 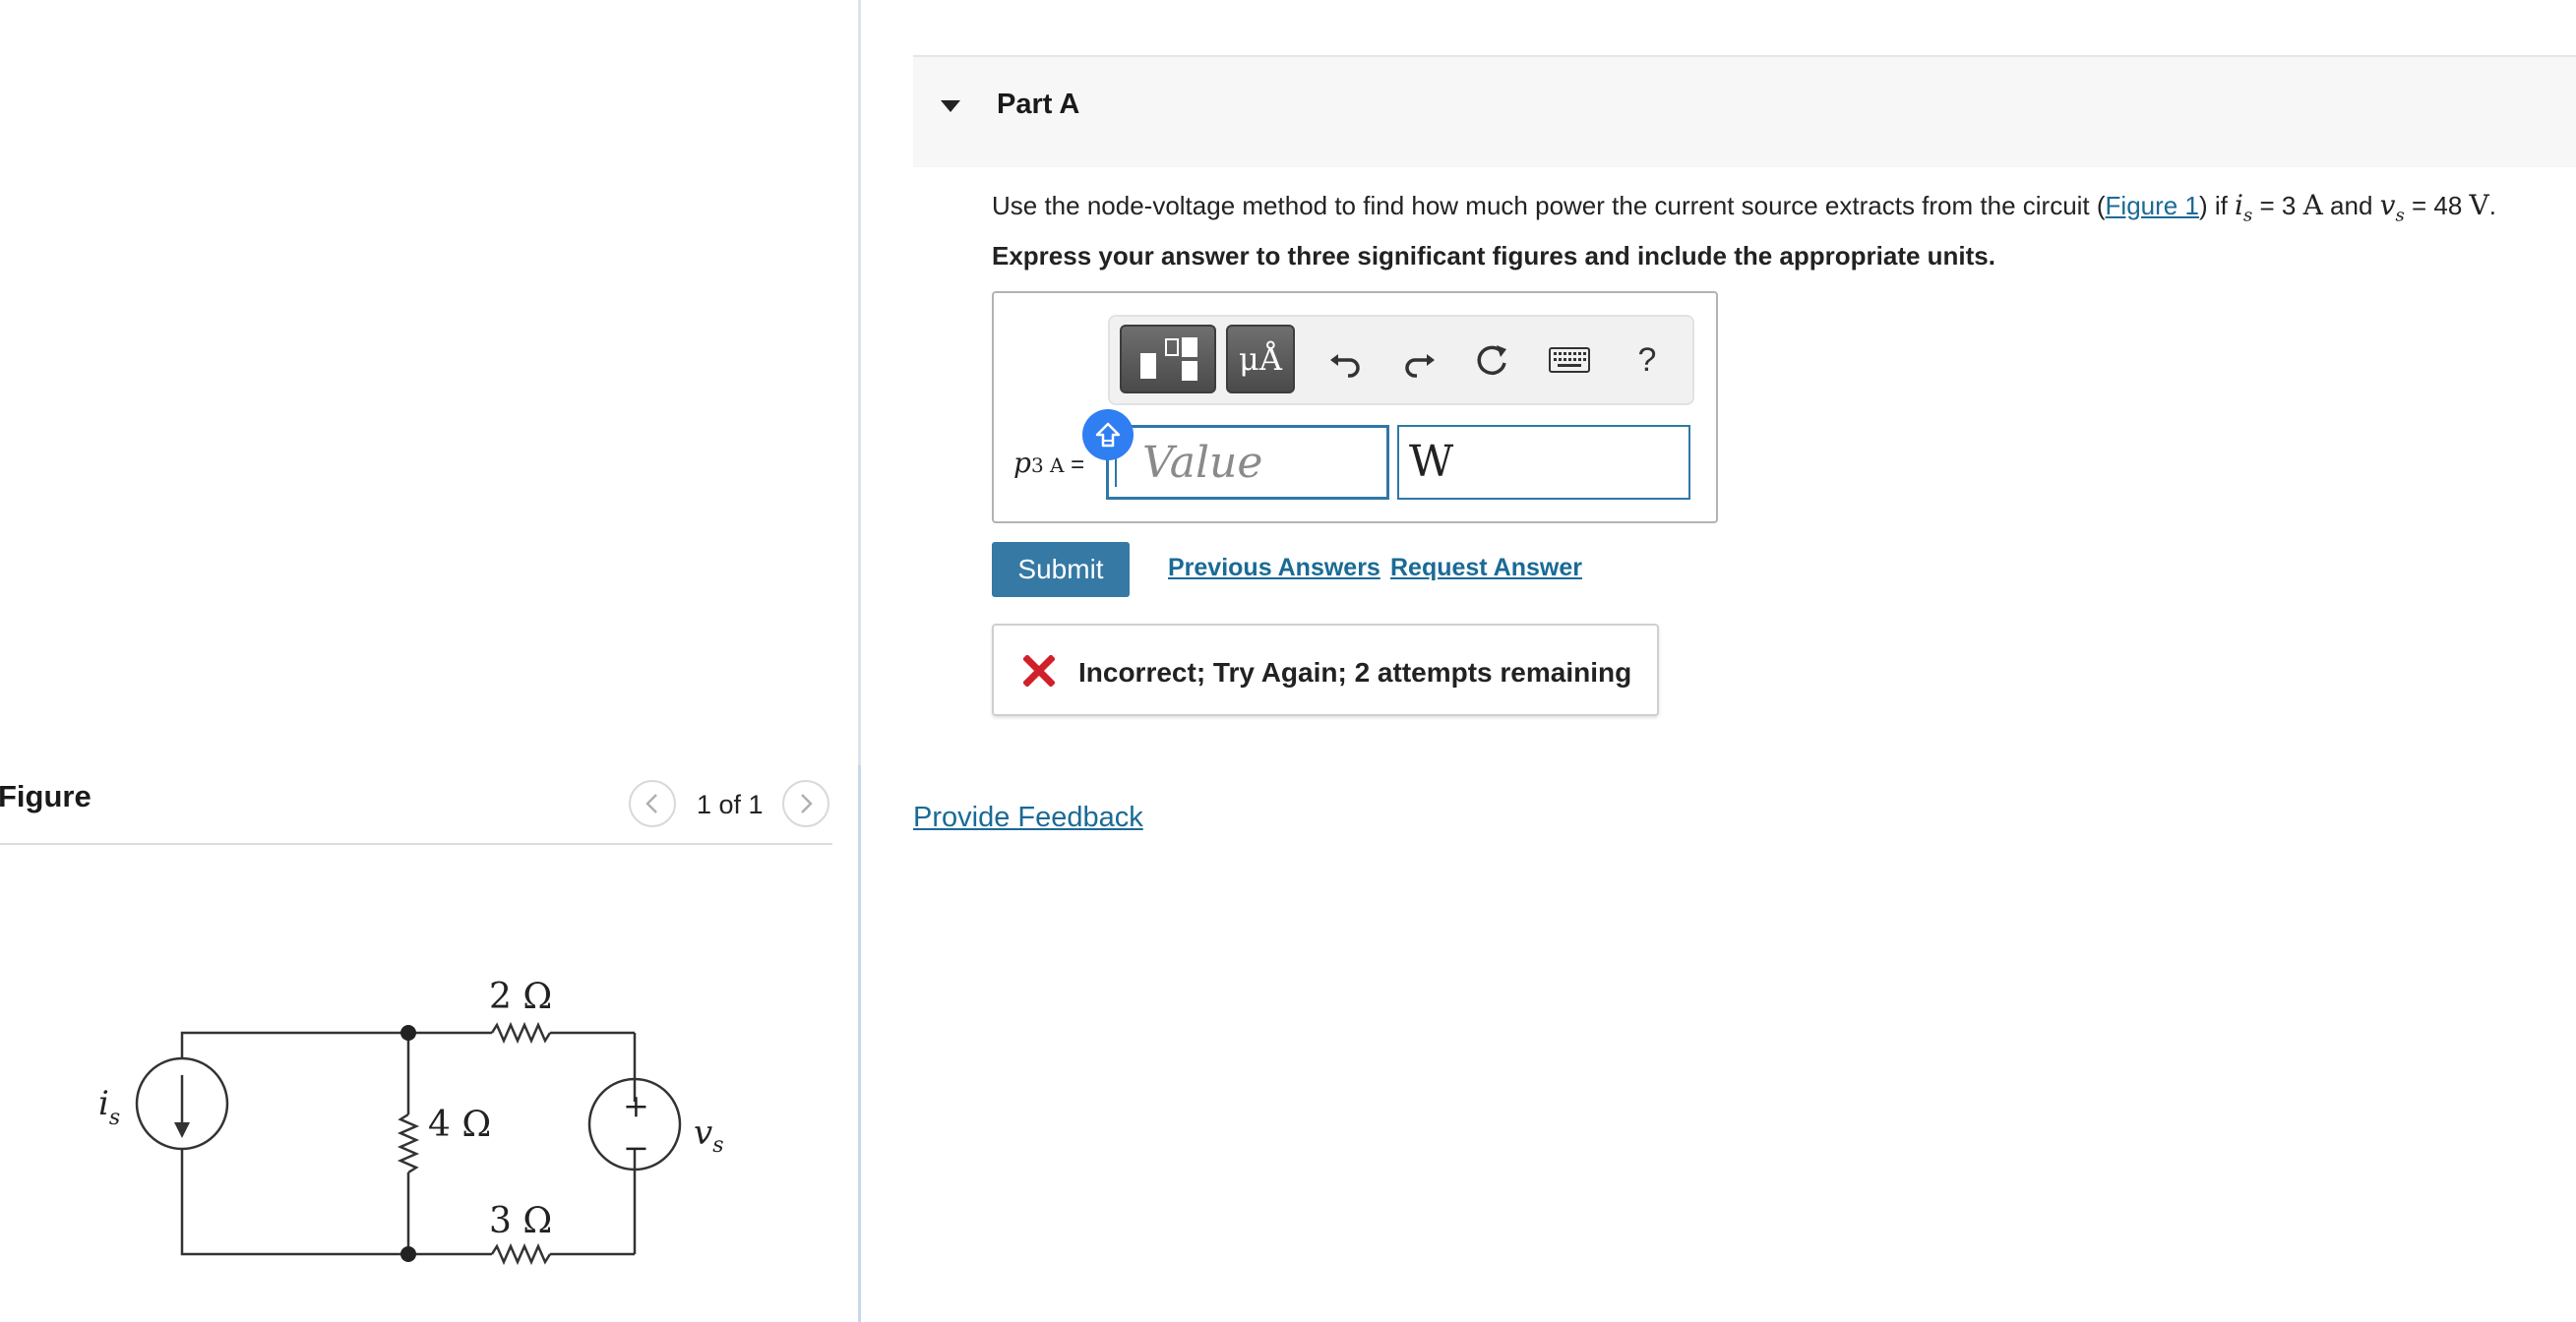 I want to click on redo-icon, so click(x=1420, y=366).